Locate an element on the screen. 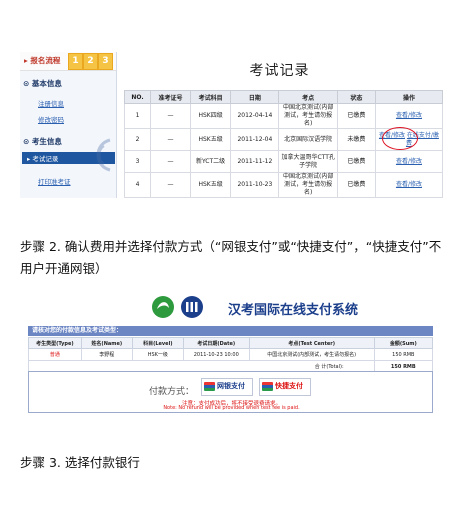  payment-method-label: 付款方式： is located at coordinates (172, 392).